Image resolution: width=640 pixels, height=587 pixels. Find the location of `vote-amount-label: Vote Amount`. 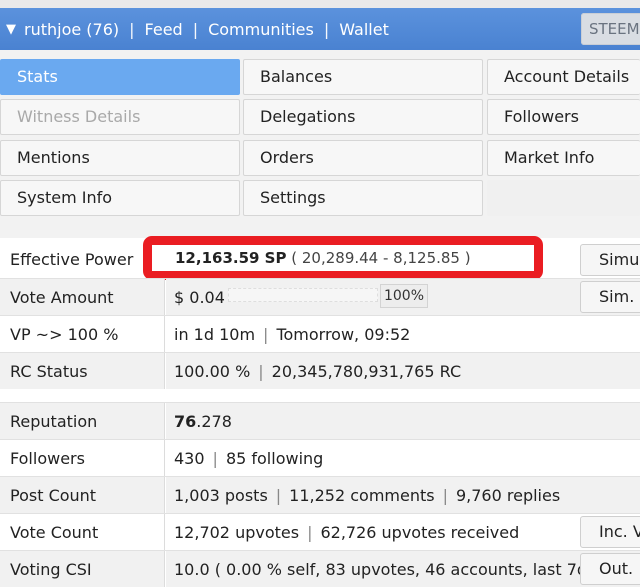

vote-amount-label: Vote Amount is located at coordinates (82, 297).